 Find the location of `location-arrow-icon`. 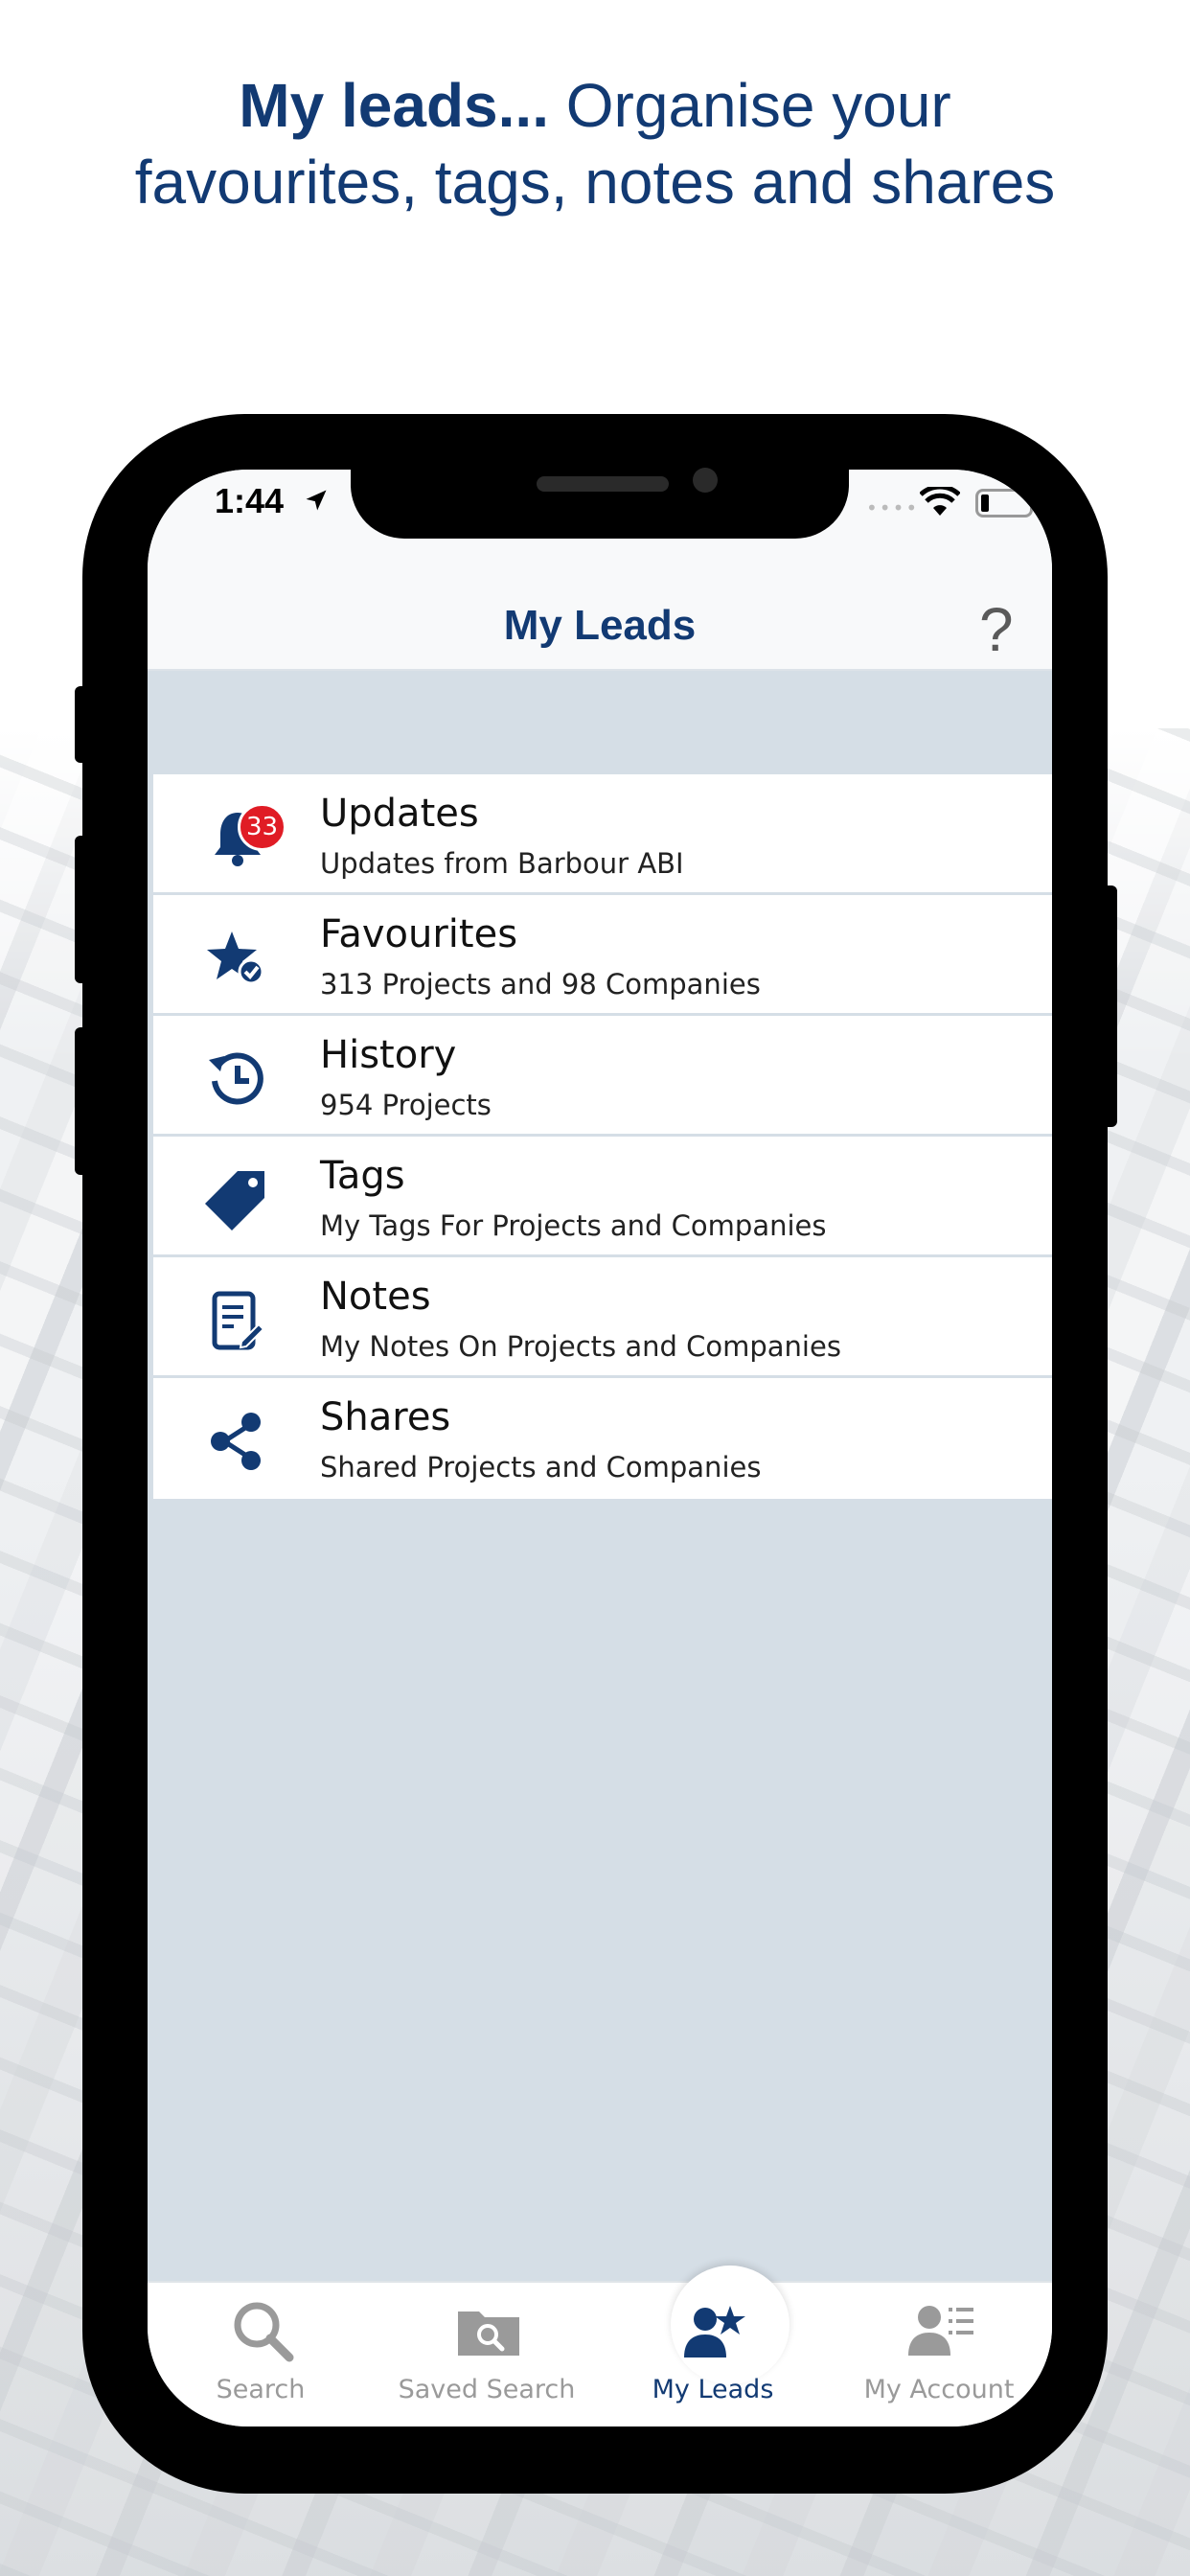

location-arrow-icon is located at coordinates (317, 500).